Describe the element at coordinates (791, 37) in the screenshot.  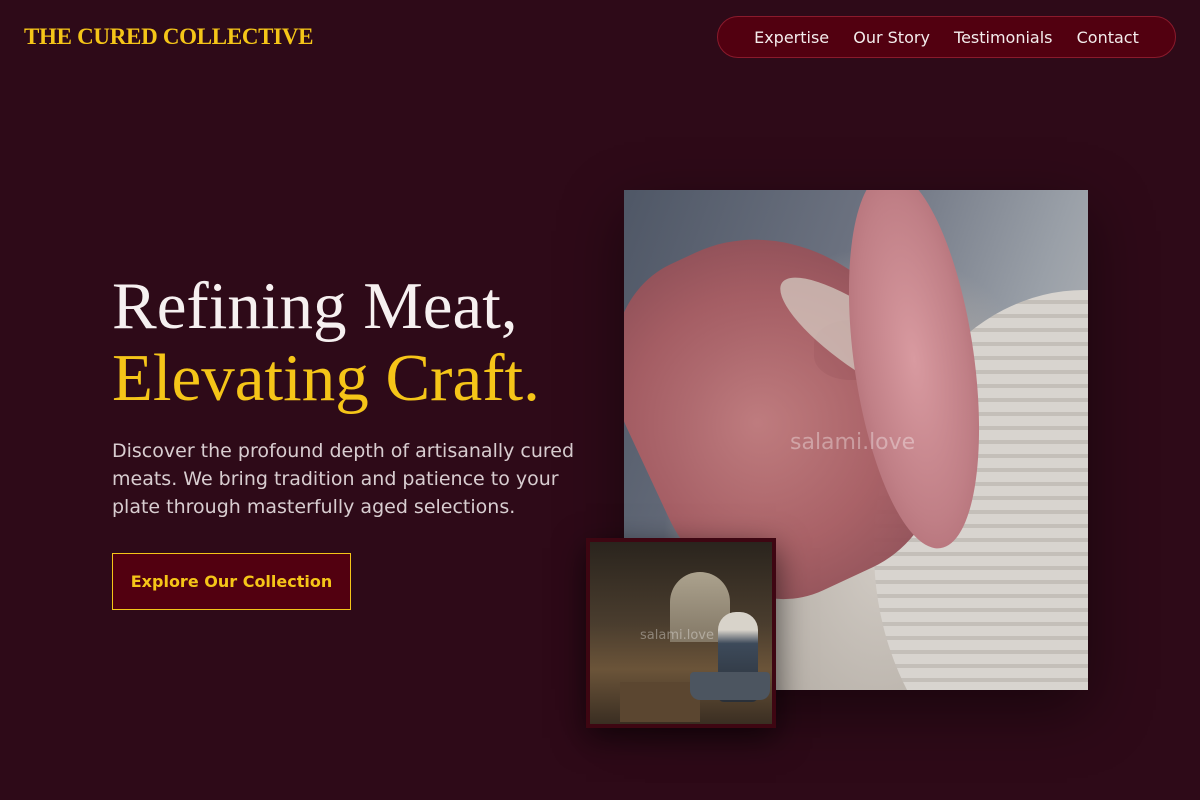
I see `nav-item-expertise: Expertise` at that location.